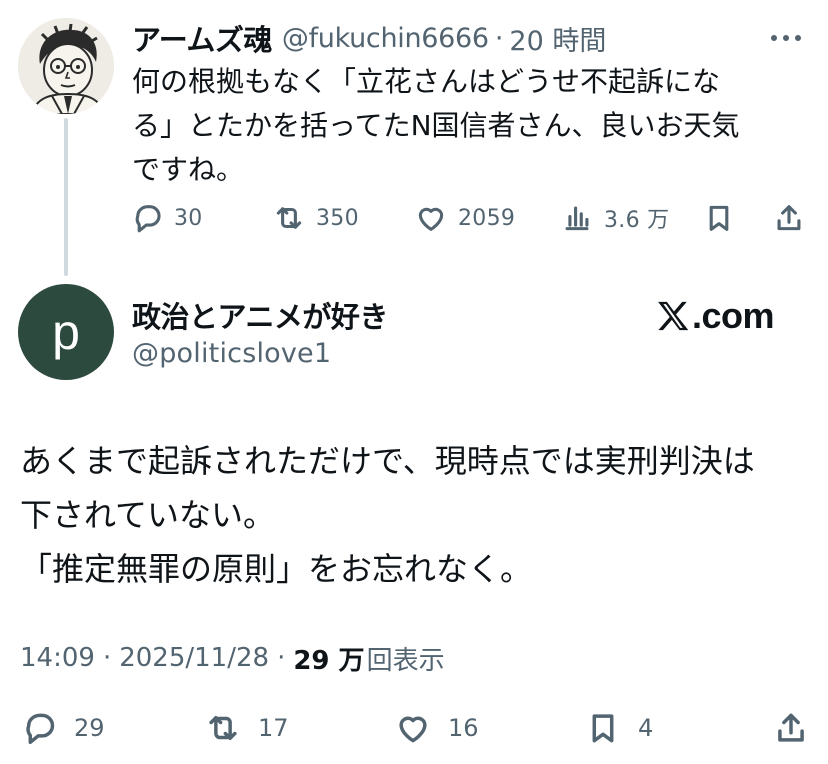 The width and height of the screenshot is (828, 764). I want to click on like-count: 16, so click(463, 728).